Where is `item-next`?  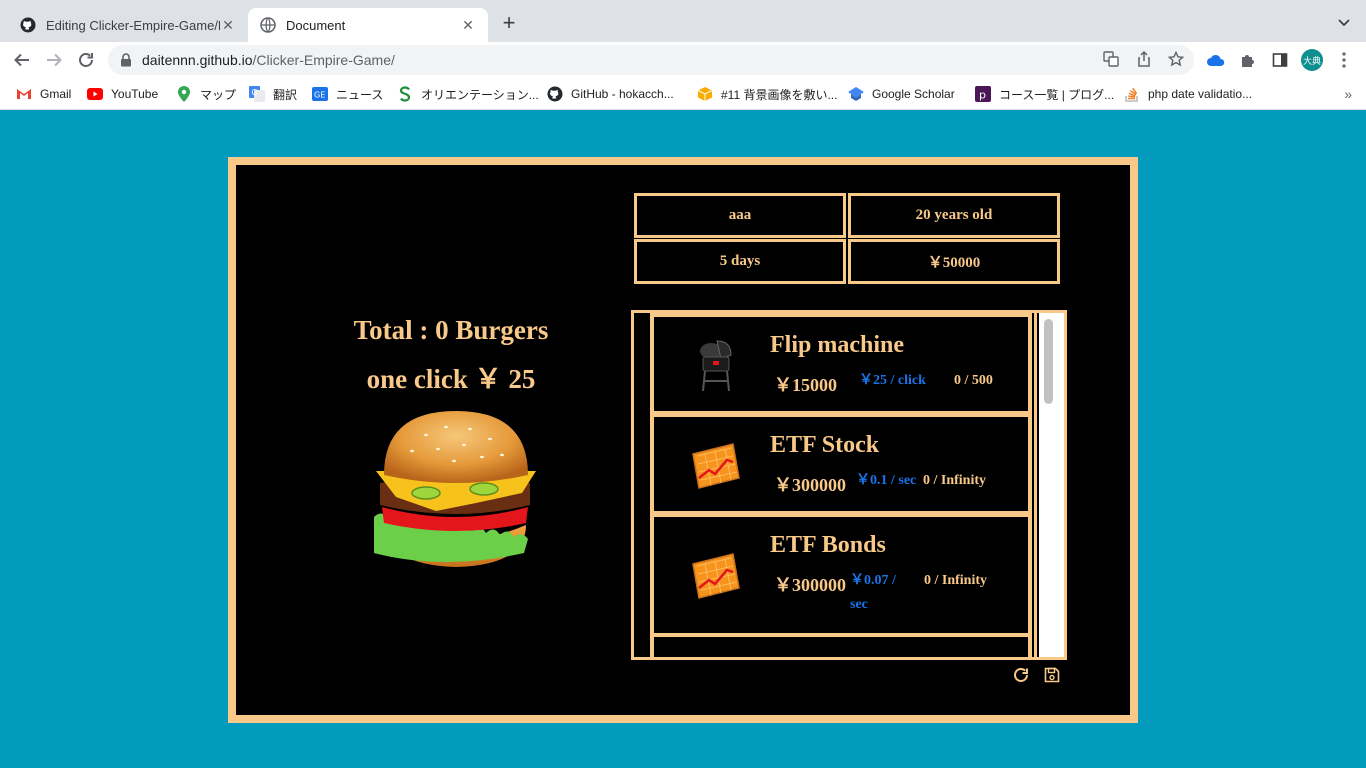 item-next is located at coordinates (841, 645).